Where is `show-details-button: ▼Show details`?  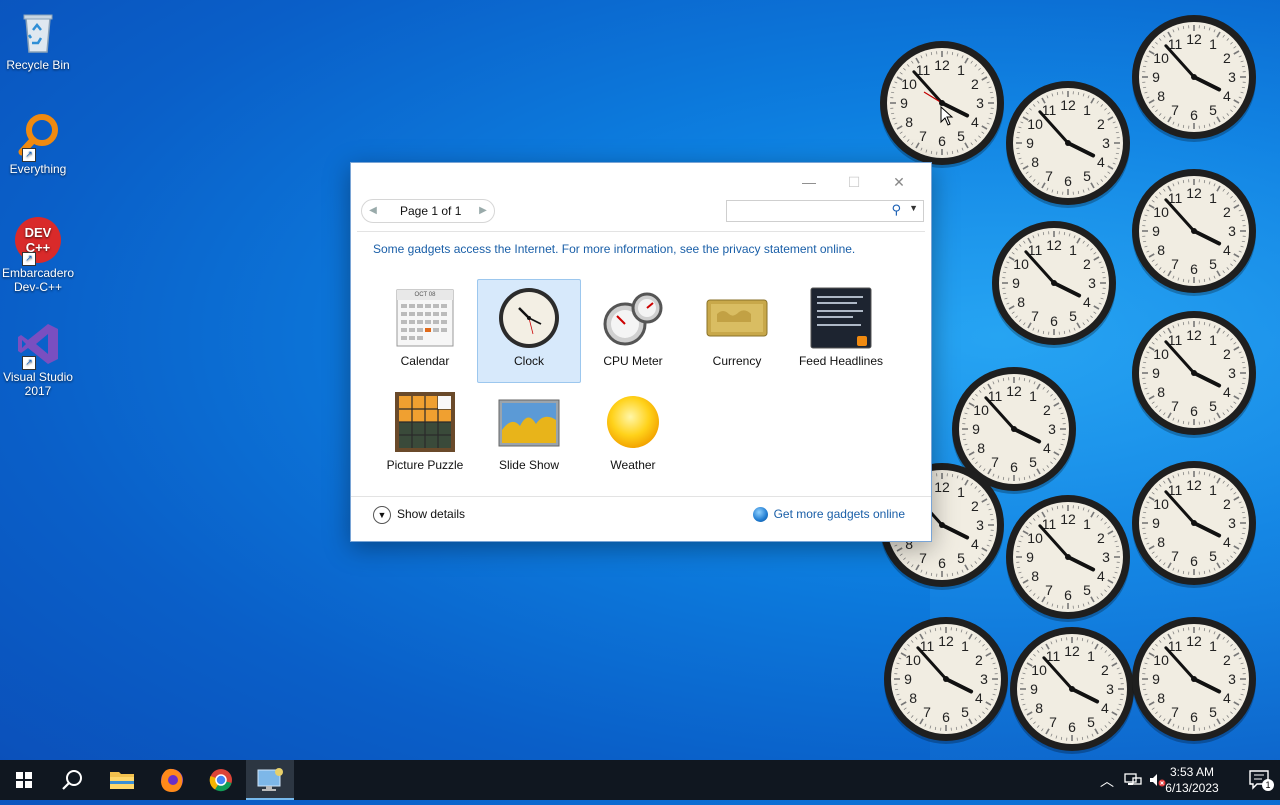
show-details-button: ▼Show details is located at coordinates (419, 515).